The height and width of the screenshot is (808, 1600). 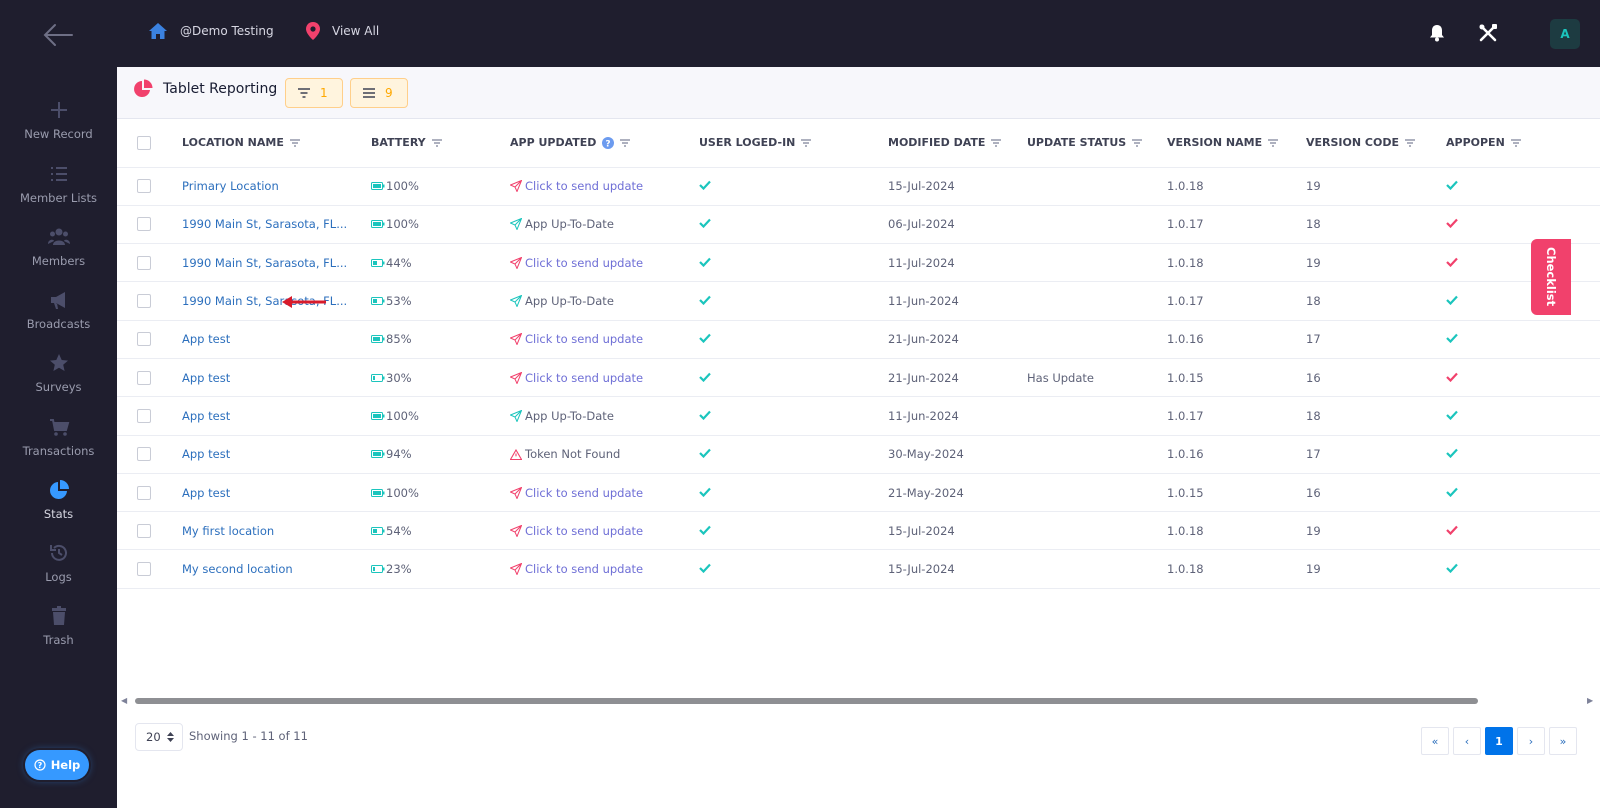 What do you see at coordinates (379, 93) in the screenshot?
I see `columns-button: 9` at bounding box center [379, 93].